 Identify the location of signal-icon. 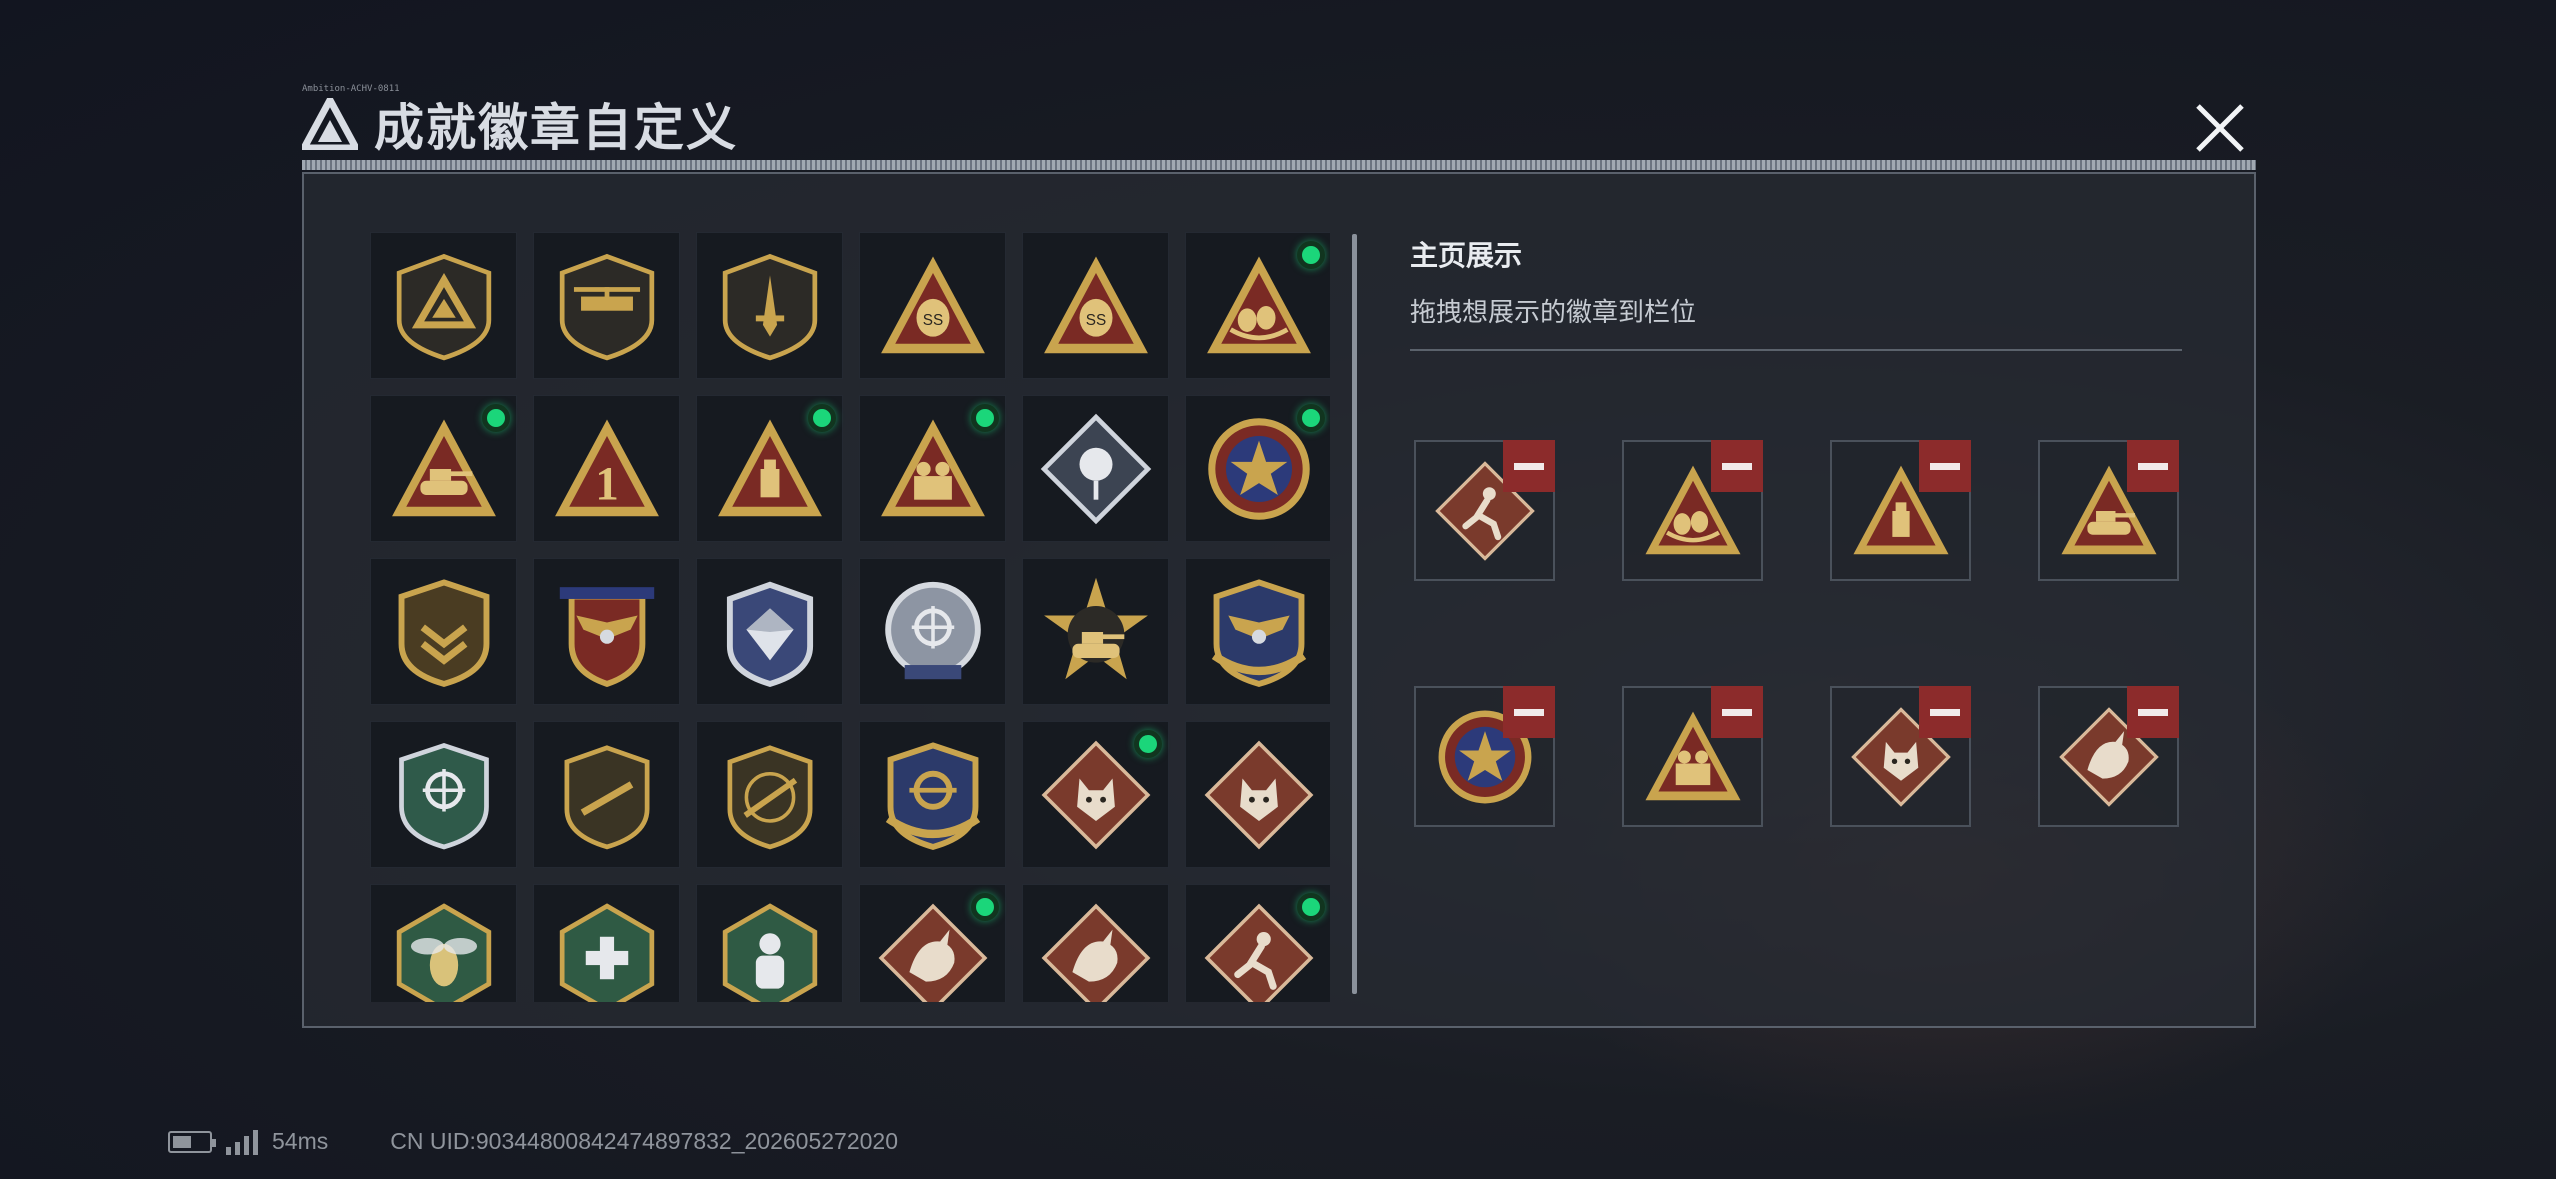
(242, 1142).